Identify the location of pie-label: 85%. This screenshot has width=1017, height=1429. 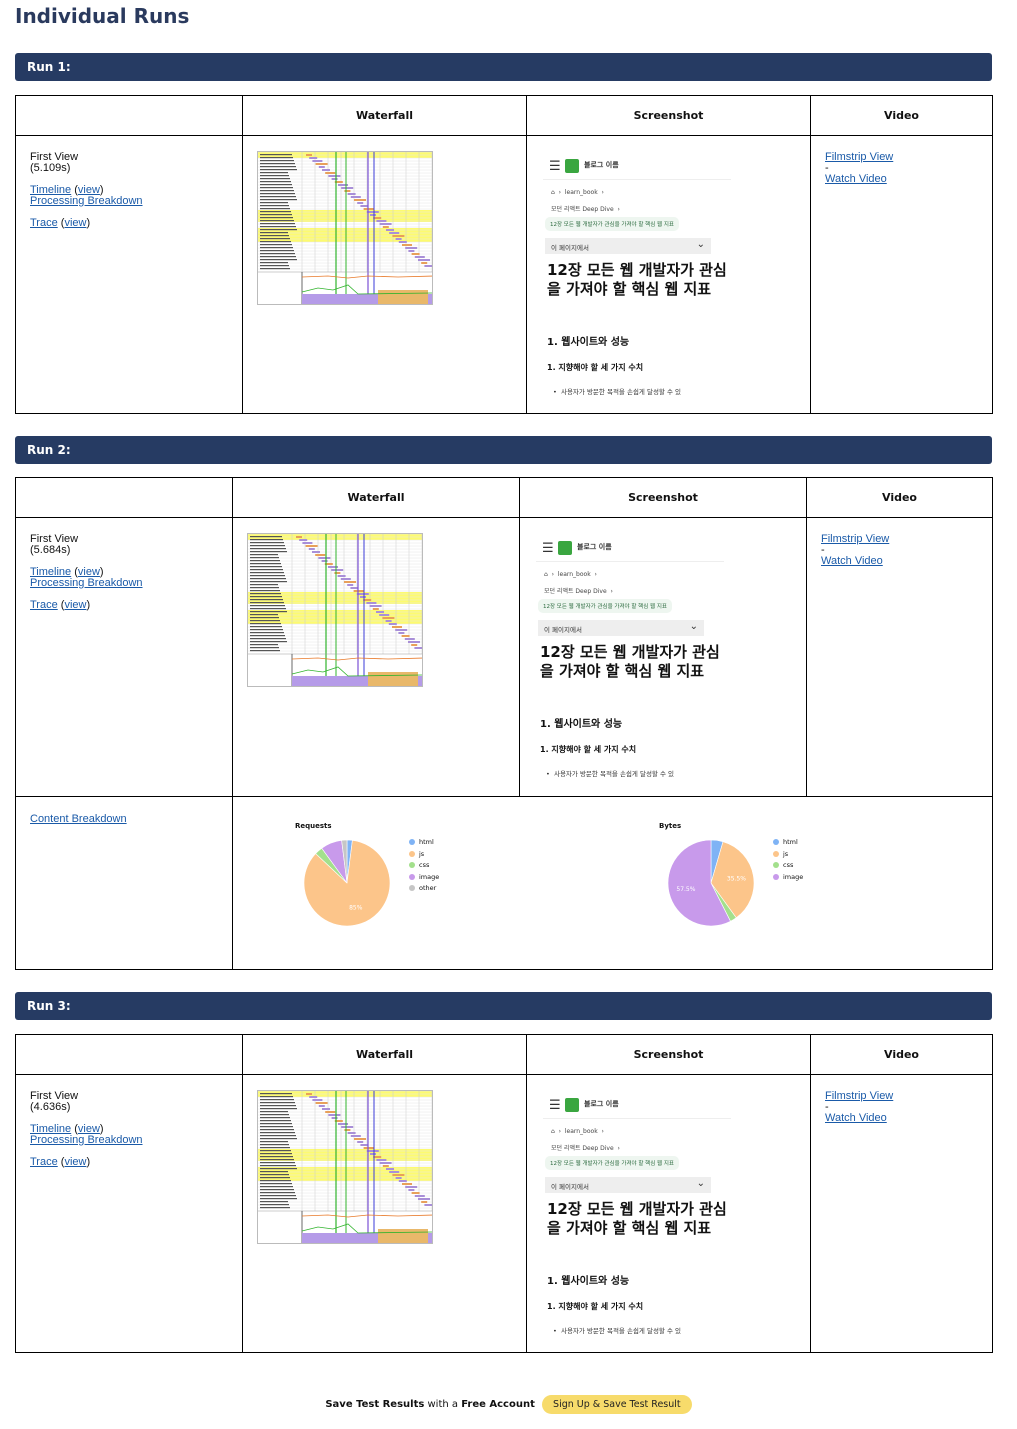
(356, 907).